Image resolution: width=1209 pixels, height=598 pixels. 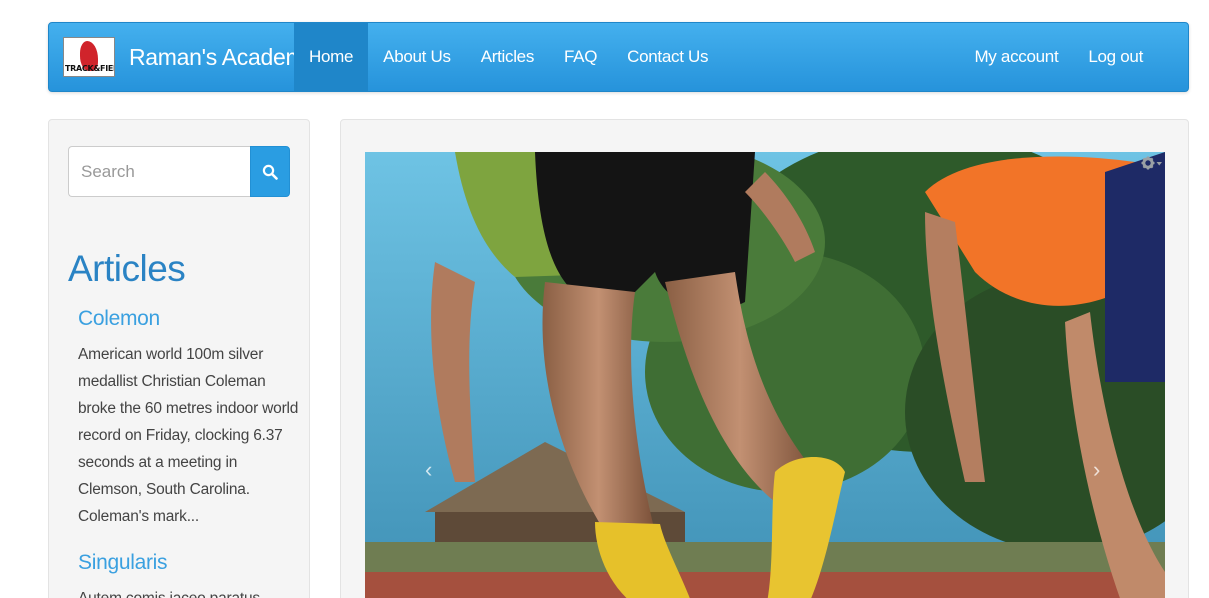 I want to click on search-icon, so click(x=270, y=172).